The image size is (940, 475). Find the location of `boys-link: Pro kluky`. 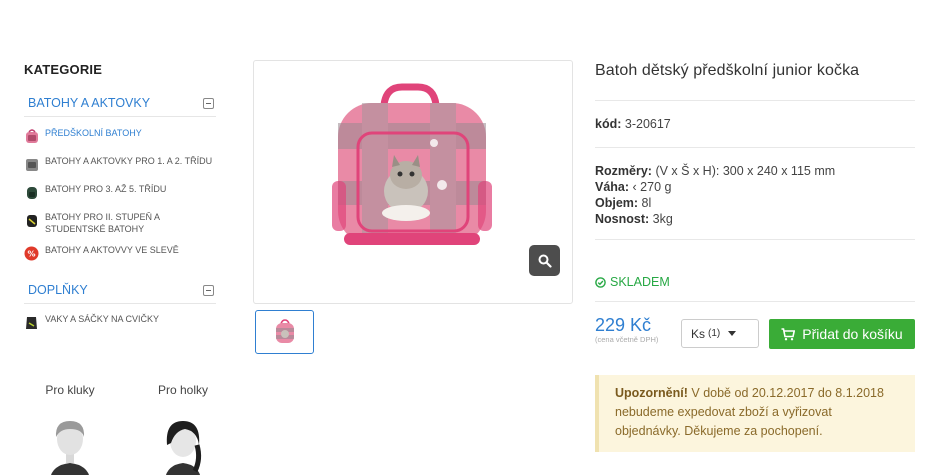

boys-link: Pro kluky is located at coordinates (70, 429).